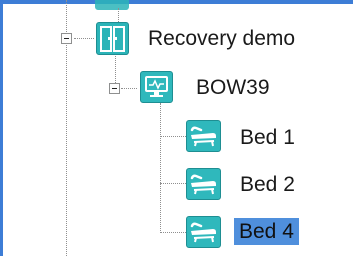  Describe the element at coordinates (129, 88) in the screenshot. I see `tree-connector-device` at that location.